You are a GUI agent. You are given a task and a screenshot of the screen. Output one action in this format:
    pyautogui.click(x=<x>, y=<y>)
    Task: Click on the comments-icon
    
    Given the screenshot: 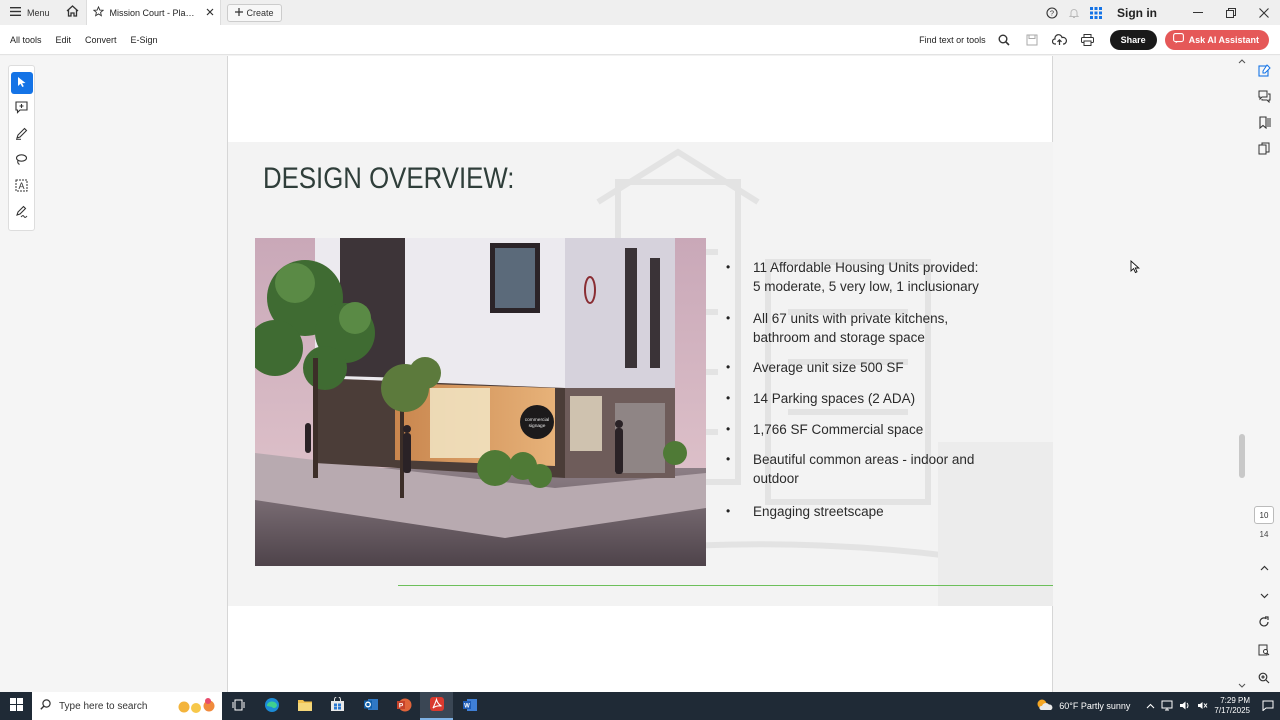 What is the action you would take?
    pyautogui.click(x=1264, y=98)
    